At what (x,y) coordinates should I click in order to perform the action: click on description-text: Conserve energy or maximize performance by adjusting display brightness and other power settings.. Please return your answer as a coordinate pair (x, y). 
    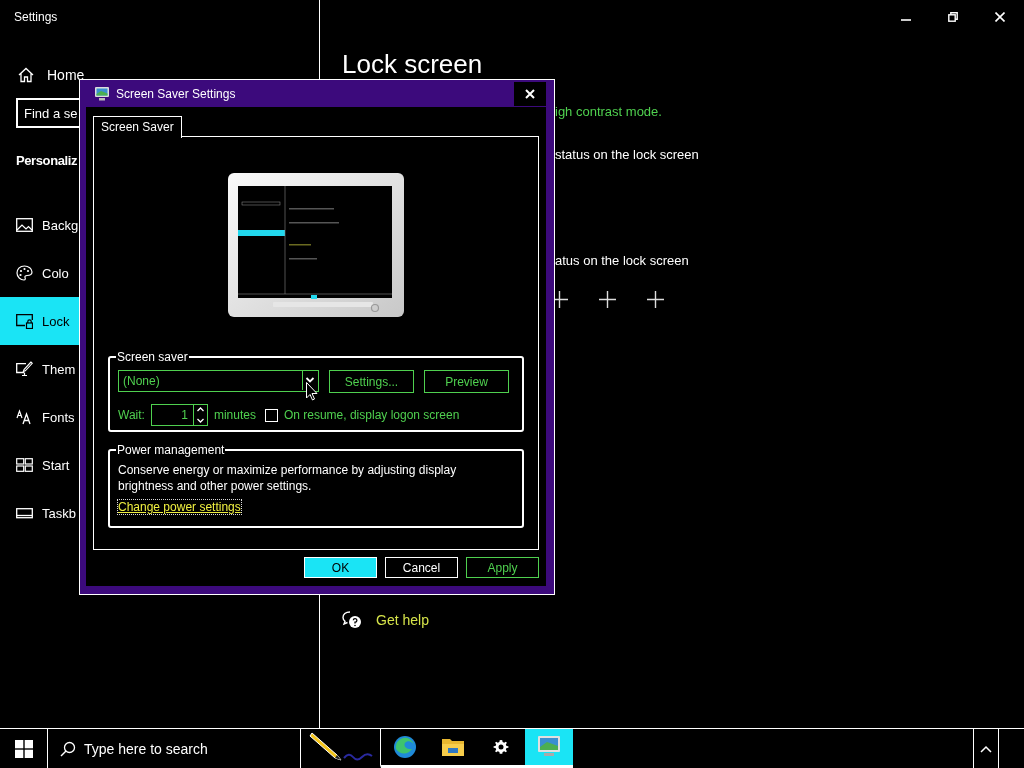
    Looking at the image, I should click on (288, 478).